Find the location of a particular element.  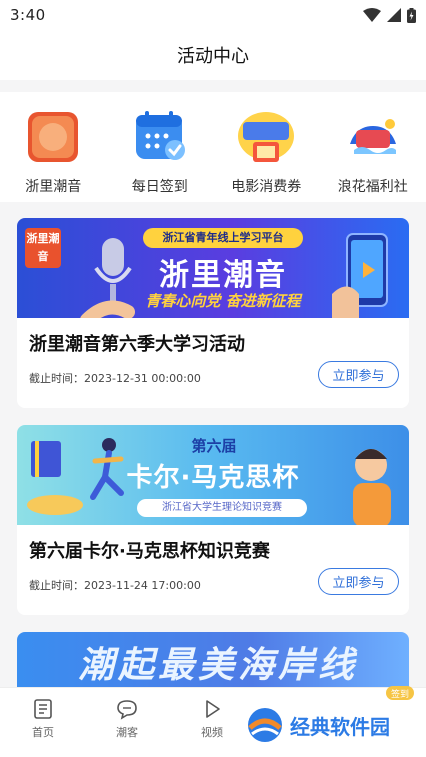

sign-in-badge: 签到 is located at coordinates (400, 693).